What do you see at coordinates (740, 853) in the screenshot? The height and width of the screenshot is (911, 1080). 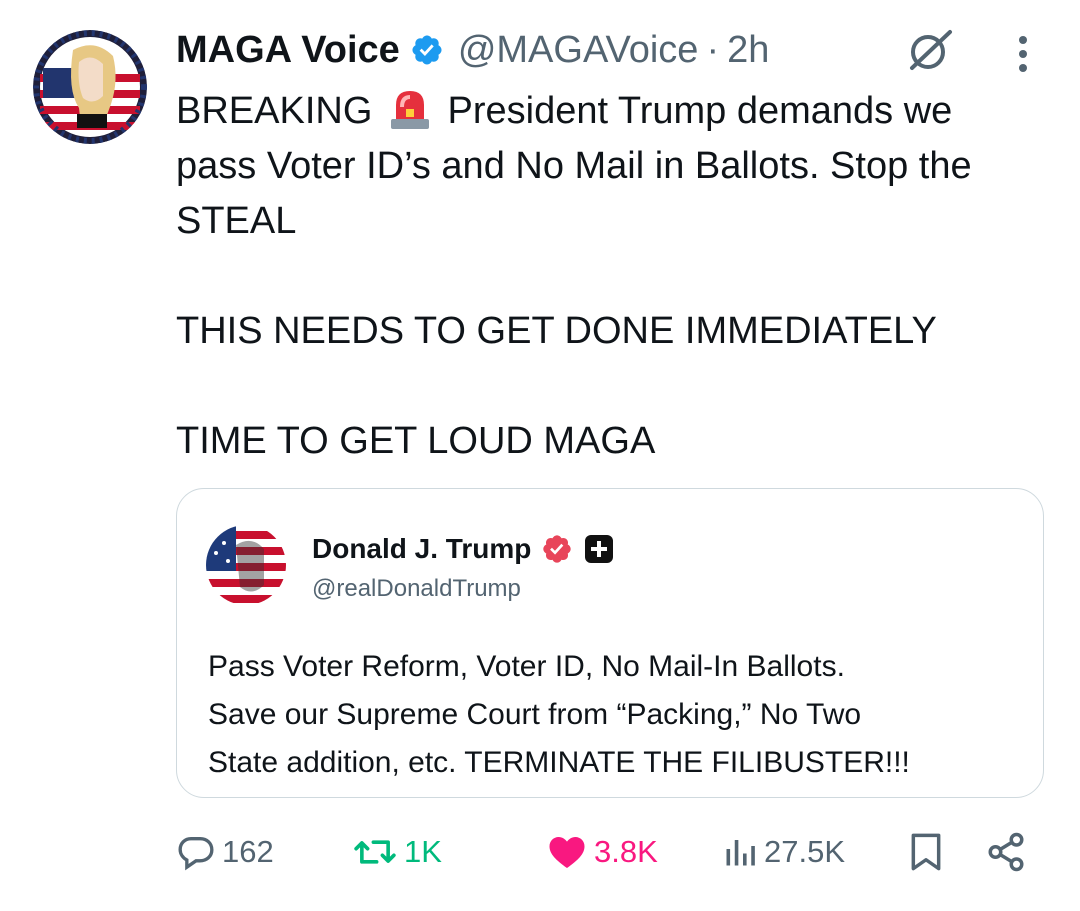 I see `views-icon` at bounding box center [740, 853].